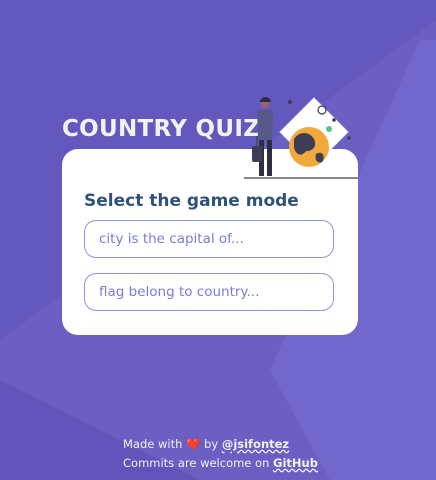  I want to click on page-title: COUNTRY QUIZ, so click(161, 129).